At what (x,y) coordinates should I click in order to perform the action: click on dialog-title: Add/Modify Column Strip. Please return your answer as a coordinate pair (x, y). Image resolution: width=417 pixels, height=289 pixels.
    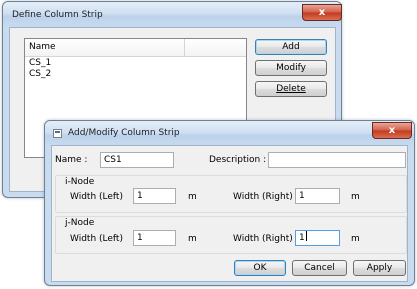
    Looking at the image, I should click on (124, 133).